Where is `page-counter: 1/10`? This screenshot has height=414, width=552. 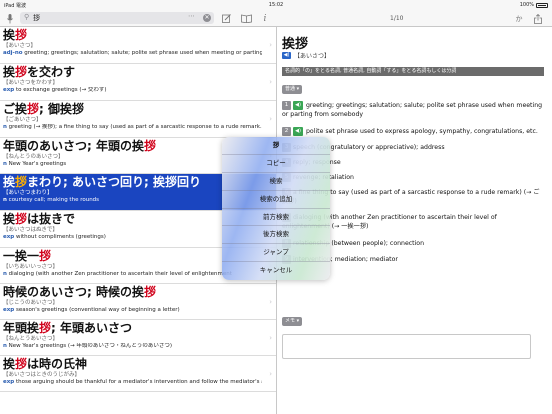
page-counter: 1/10 is located at coordinates (397, 18).